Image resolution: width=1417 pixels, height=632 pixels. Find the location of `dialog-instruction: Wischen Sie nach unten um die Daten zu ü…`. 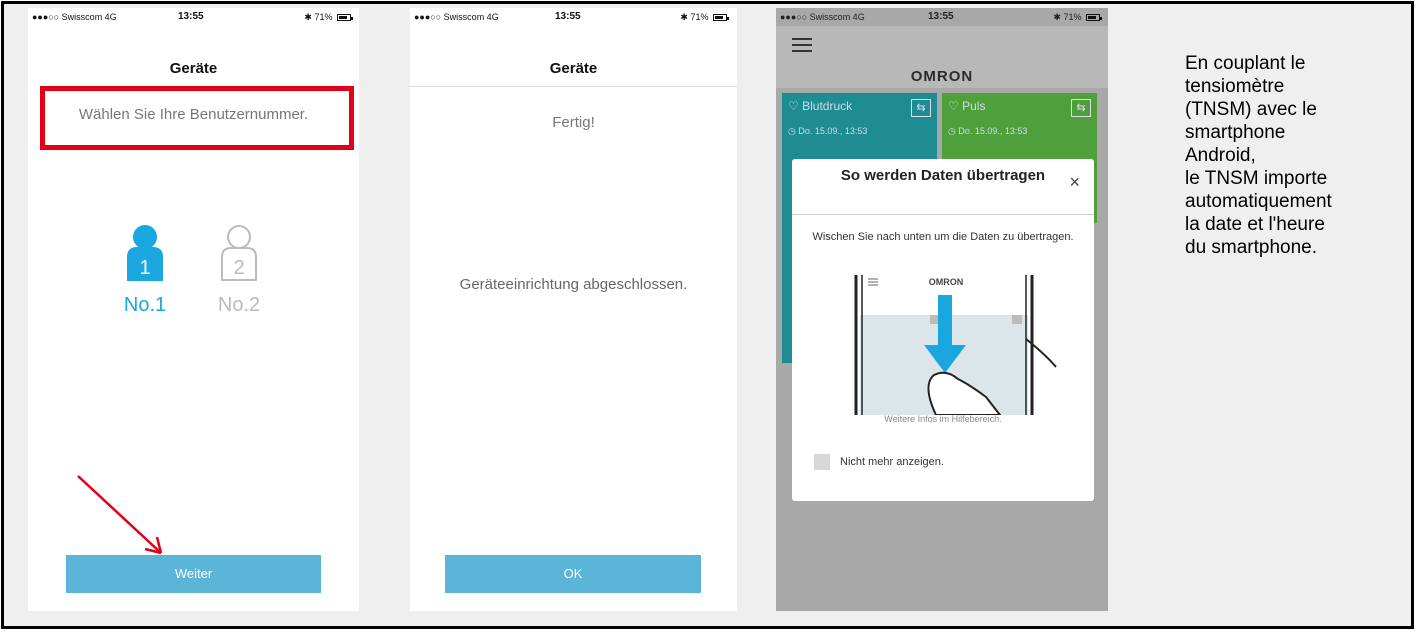

dialog-instruction: Wischen Sie nach unten um die Daten zu ü… is located at coordinates (943, 237).